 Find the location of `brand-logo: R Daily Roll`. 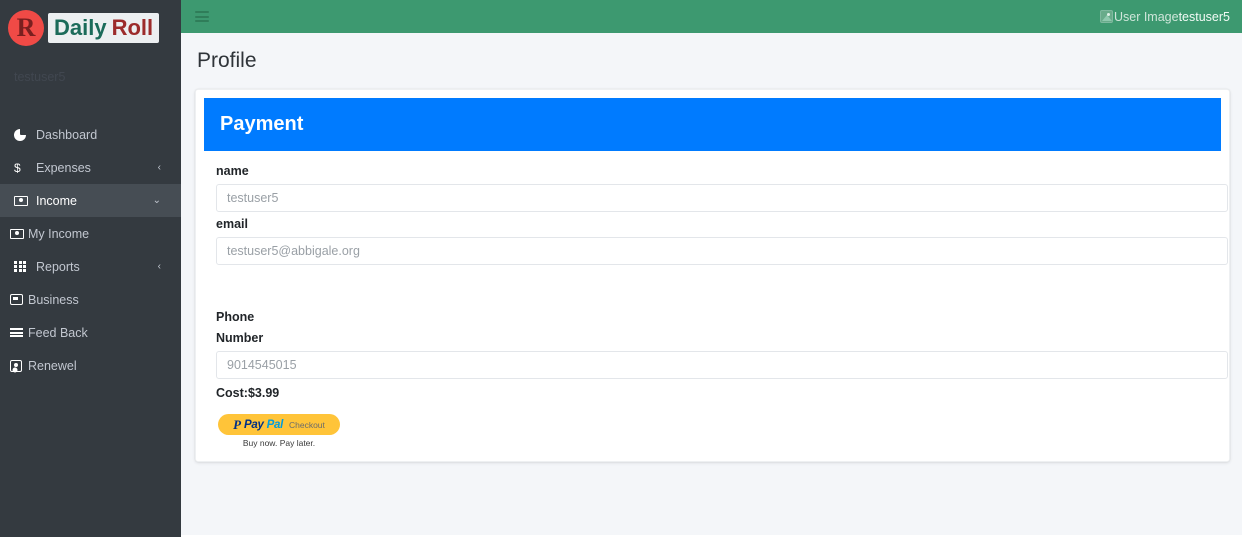

brand-logo: R Daily Roll is located at coordinates (90, 28).